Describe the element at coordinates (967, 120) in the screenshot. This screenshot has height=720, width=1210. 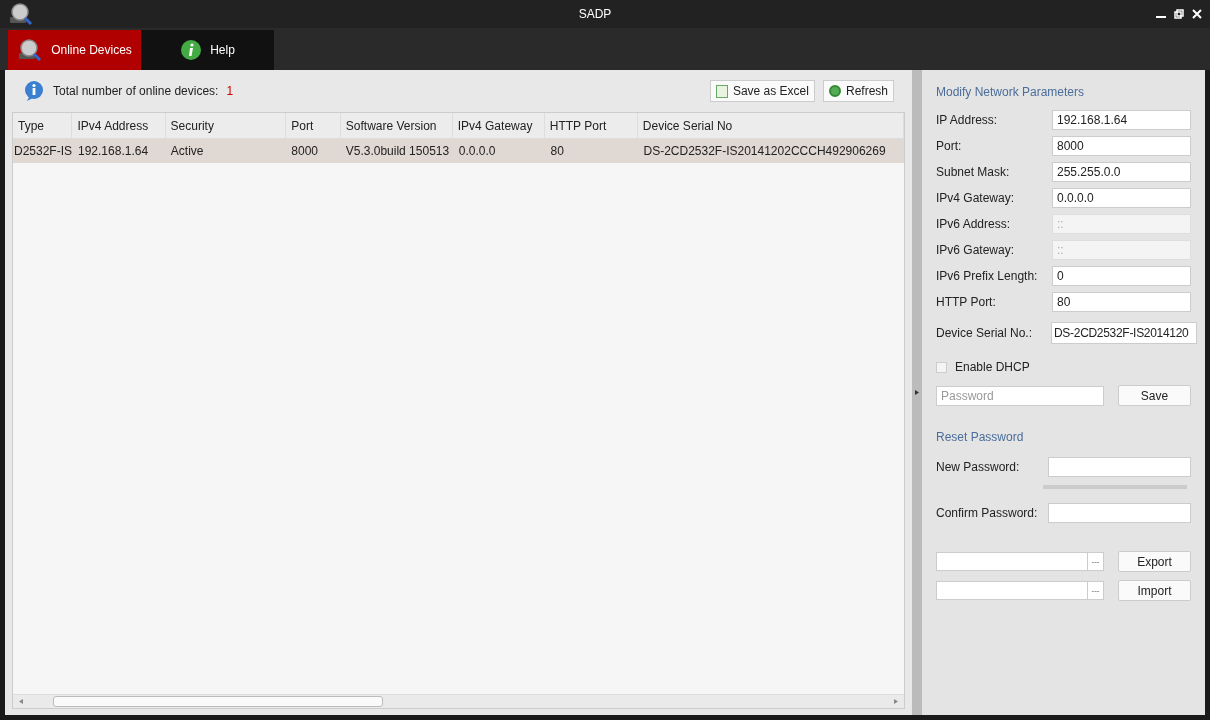
I see `field-label: IP Address:` at that location.